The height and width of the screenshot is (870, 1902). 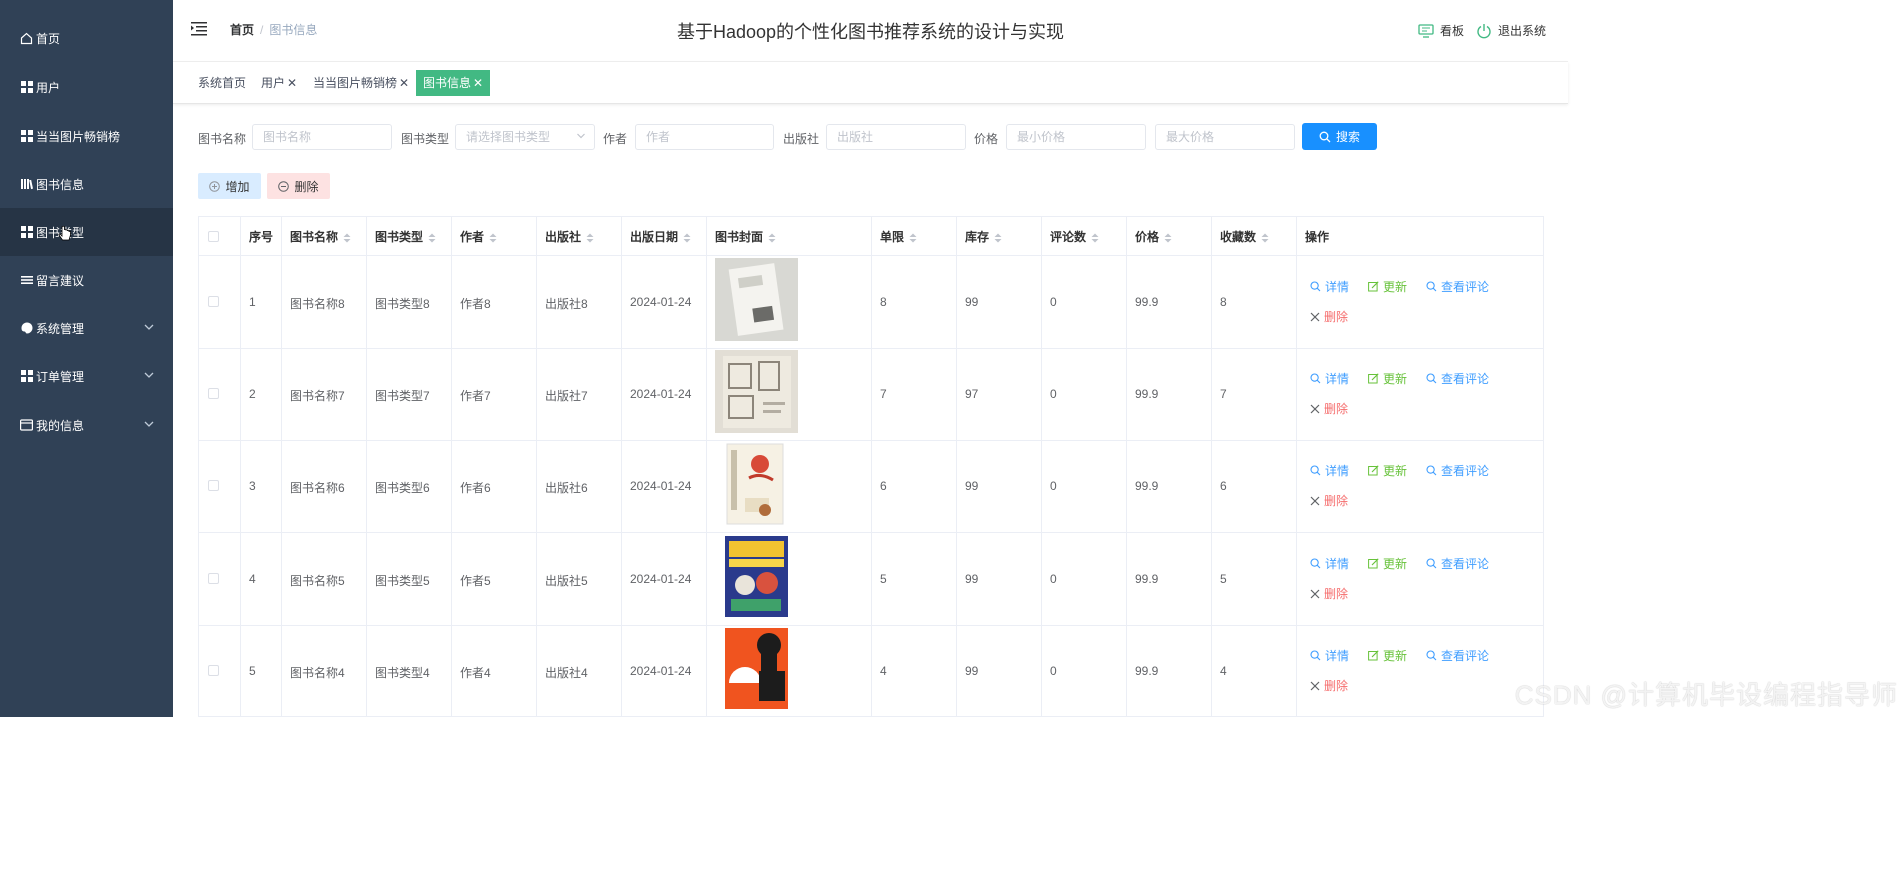 What do you see at coordinates (86, 425) in the screenshot?
I see `sidebar-item-my-info: 我的信息` at bounding box center [86, 425].